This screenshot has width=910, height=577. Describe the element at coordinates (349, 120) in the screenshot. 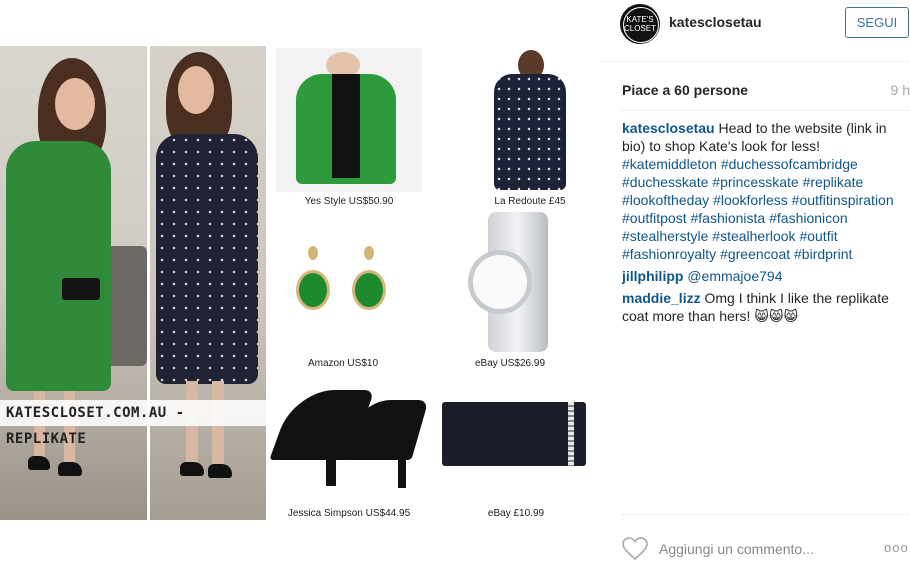

I see `product-green-coat` at that location.